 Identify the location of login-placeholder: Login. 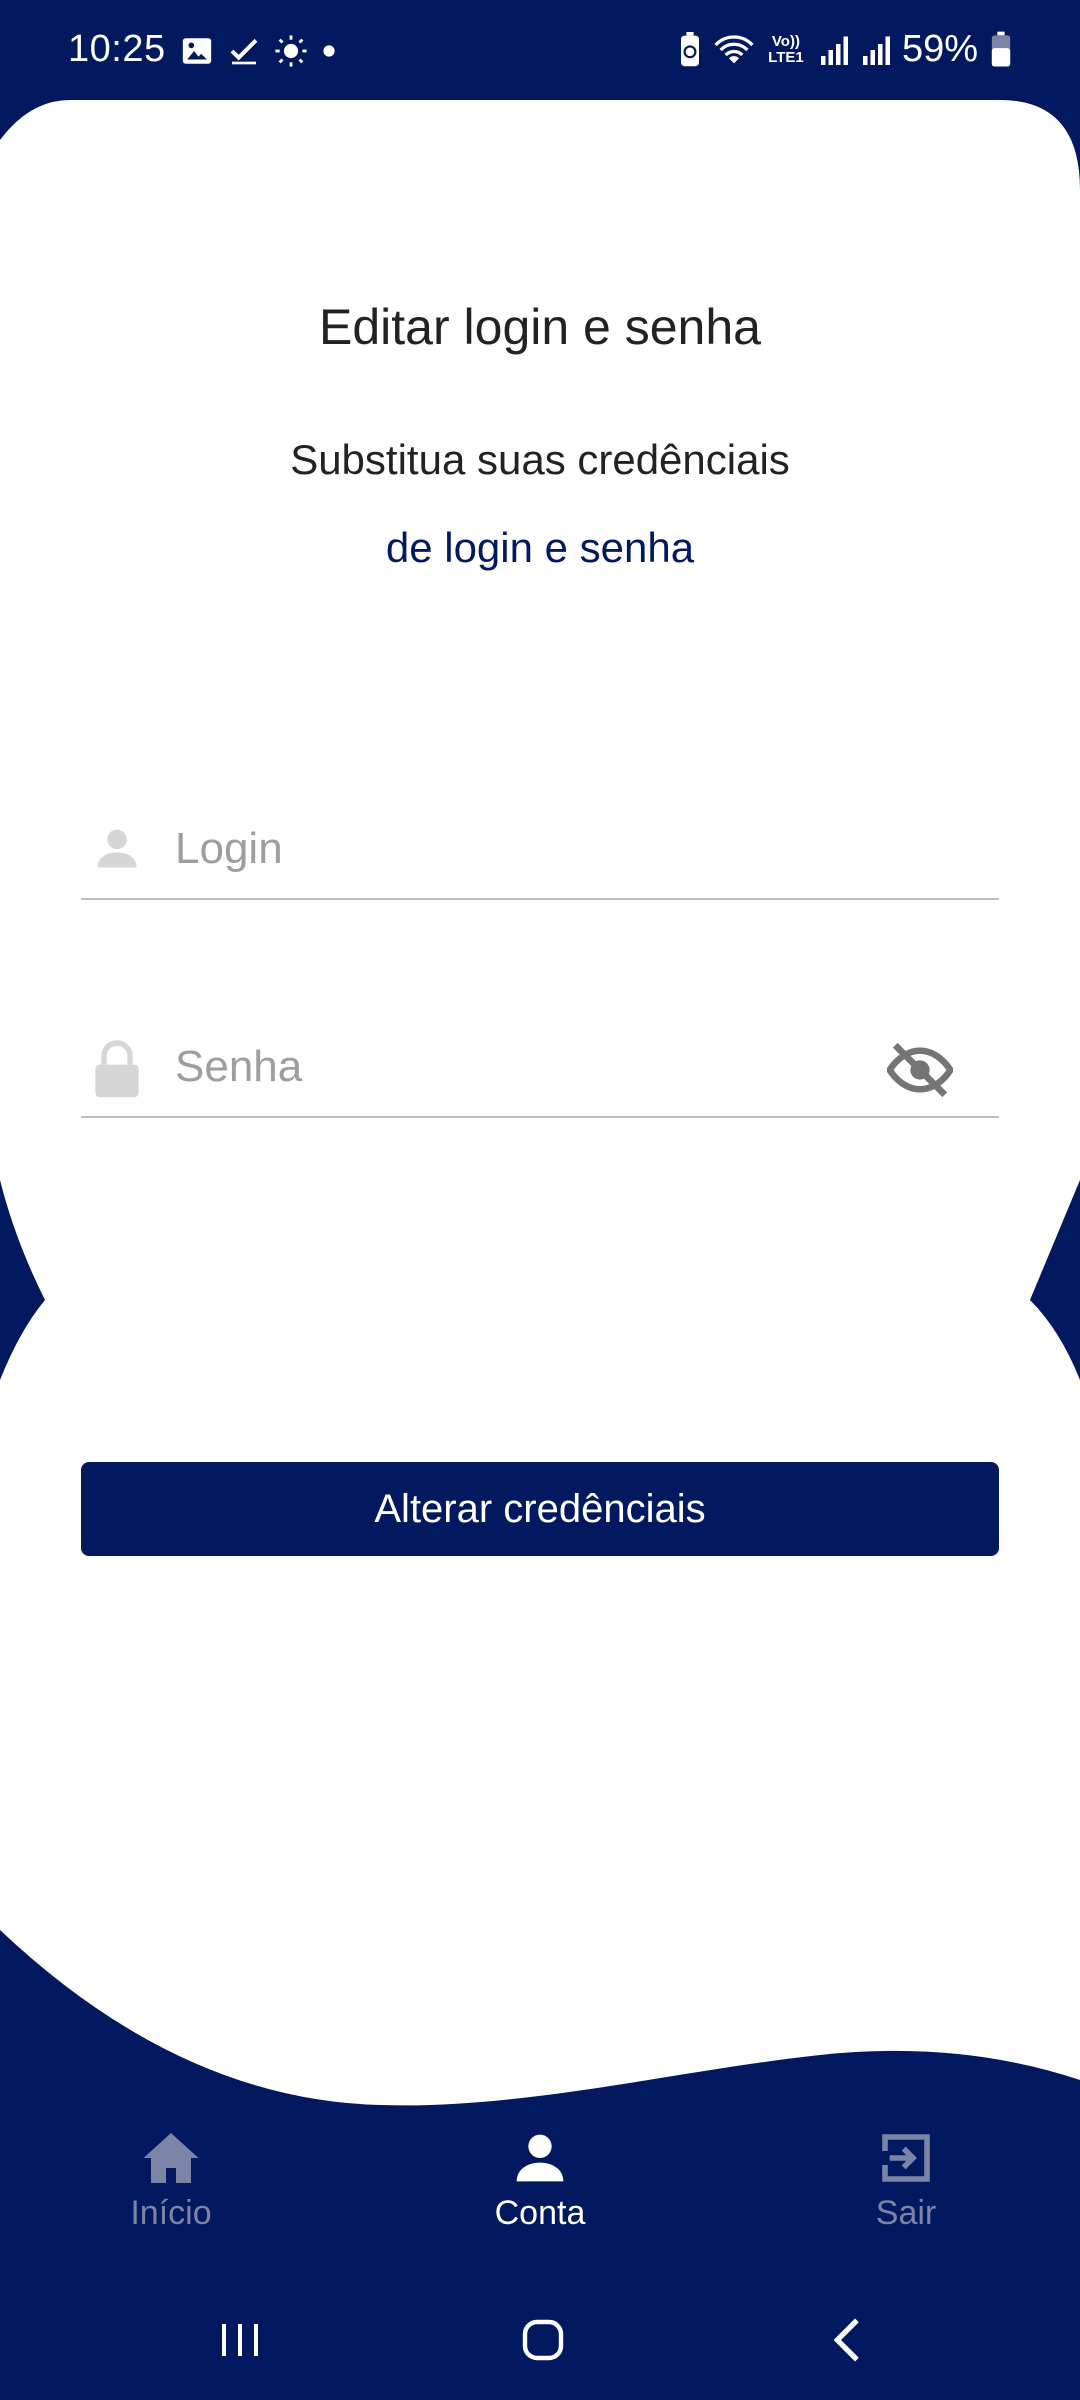
(229, 848).